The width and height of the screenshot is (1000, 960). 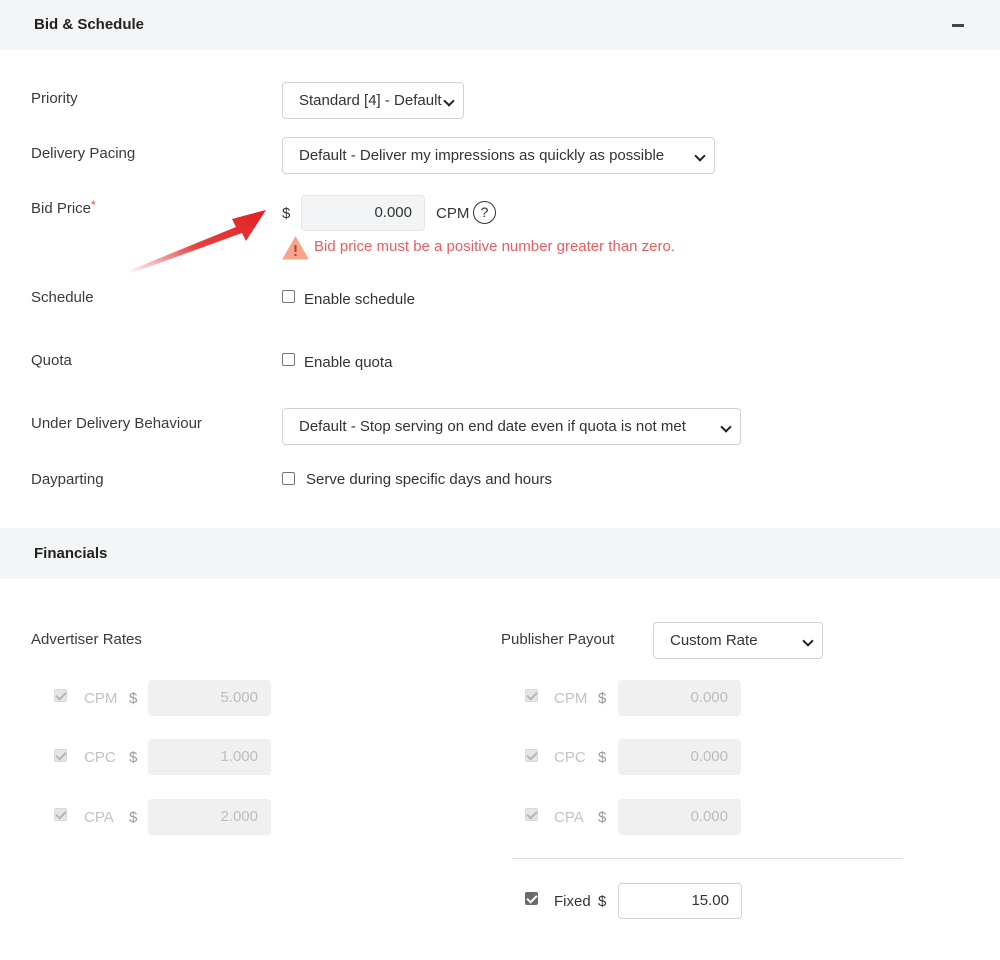 What do you see at coordinates (370, 100) in the screenshot?
I see `priority-select-value: Standard [4] - Default` at bounding box center [370, 100].